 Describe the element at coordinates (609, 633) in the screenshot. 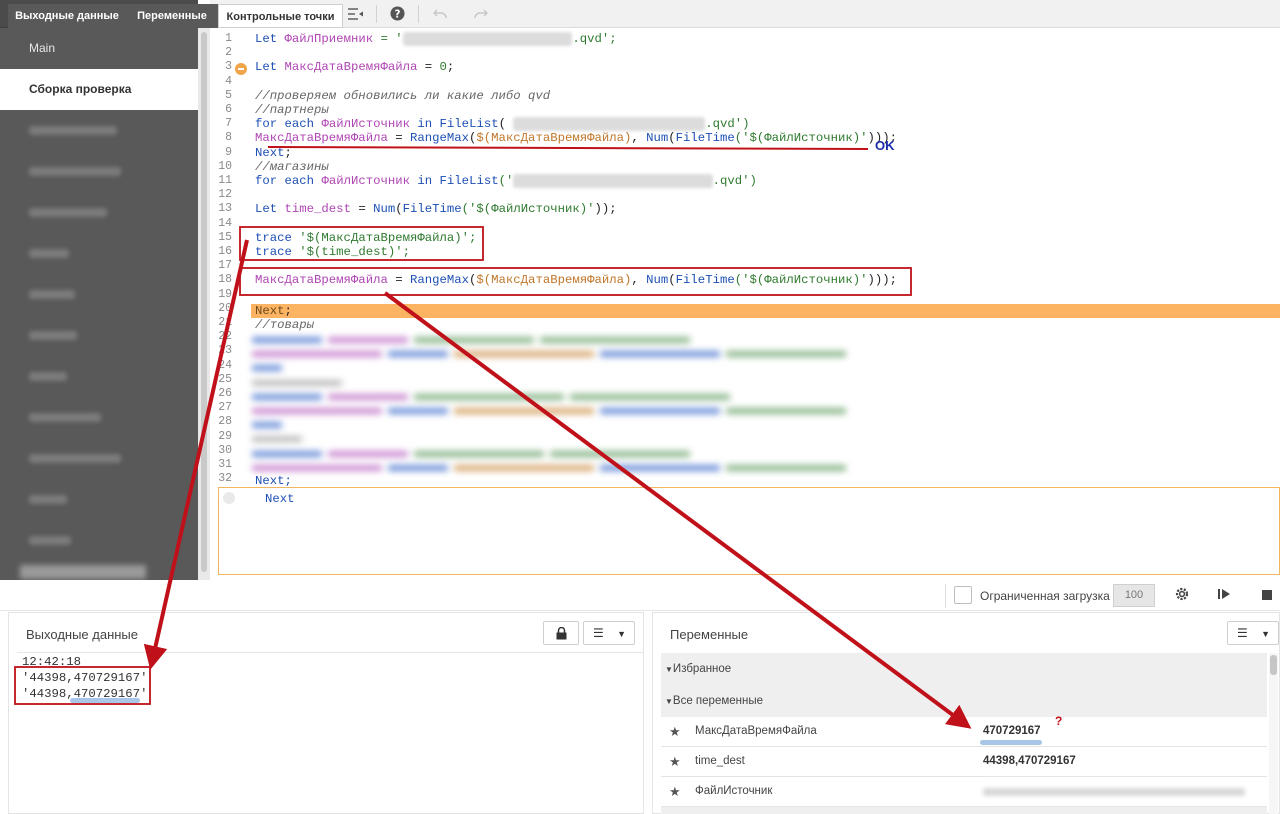

I see `output-menu-button: ☰ ▼` at that location.